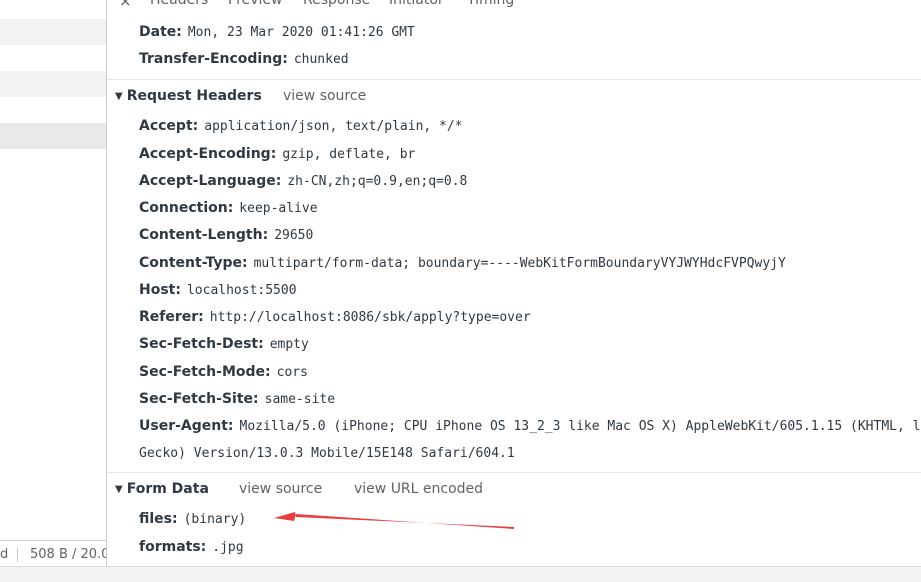  What do you see at coordinates (53, 291) in the screenshot?
I see `request-list: d 508 B / 20.0` at bounding box center [53, 291].